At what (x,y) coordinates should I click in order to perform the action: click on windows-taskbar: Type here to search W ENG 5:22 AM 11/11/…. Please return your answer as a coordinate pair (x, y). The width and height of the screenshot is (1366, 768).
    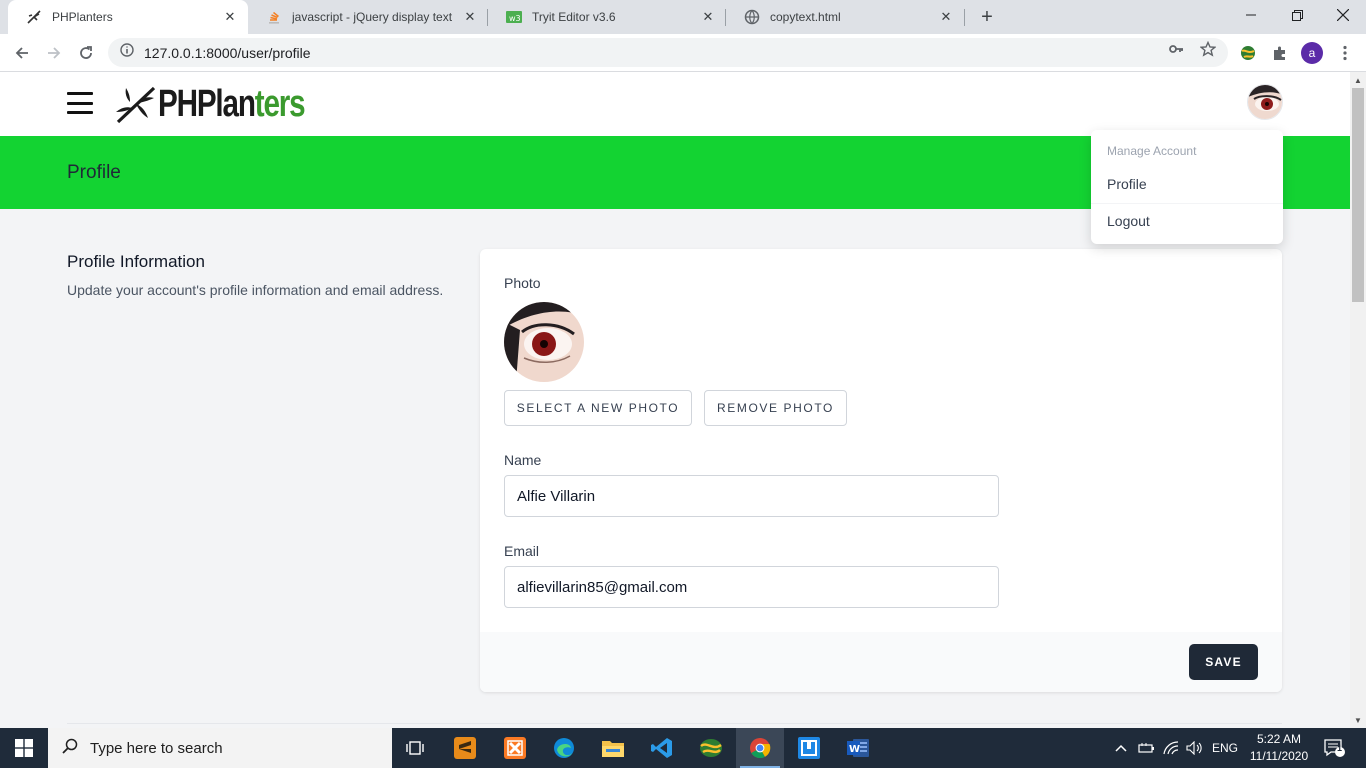
    Looking at the image, I should click on (683, 748).